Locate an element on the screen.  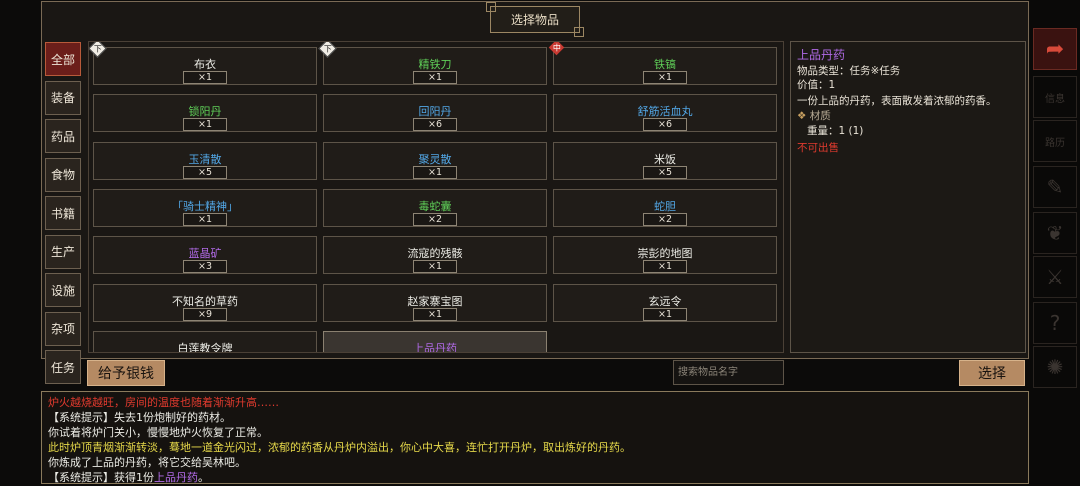
item-name: 流寇的残骸 is located at coordinates (435, 254).